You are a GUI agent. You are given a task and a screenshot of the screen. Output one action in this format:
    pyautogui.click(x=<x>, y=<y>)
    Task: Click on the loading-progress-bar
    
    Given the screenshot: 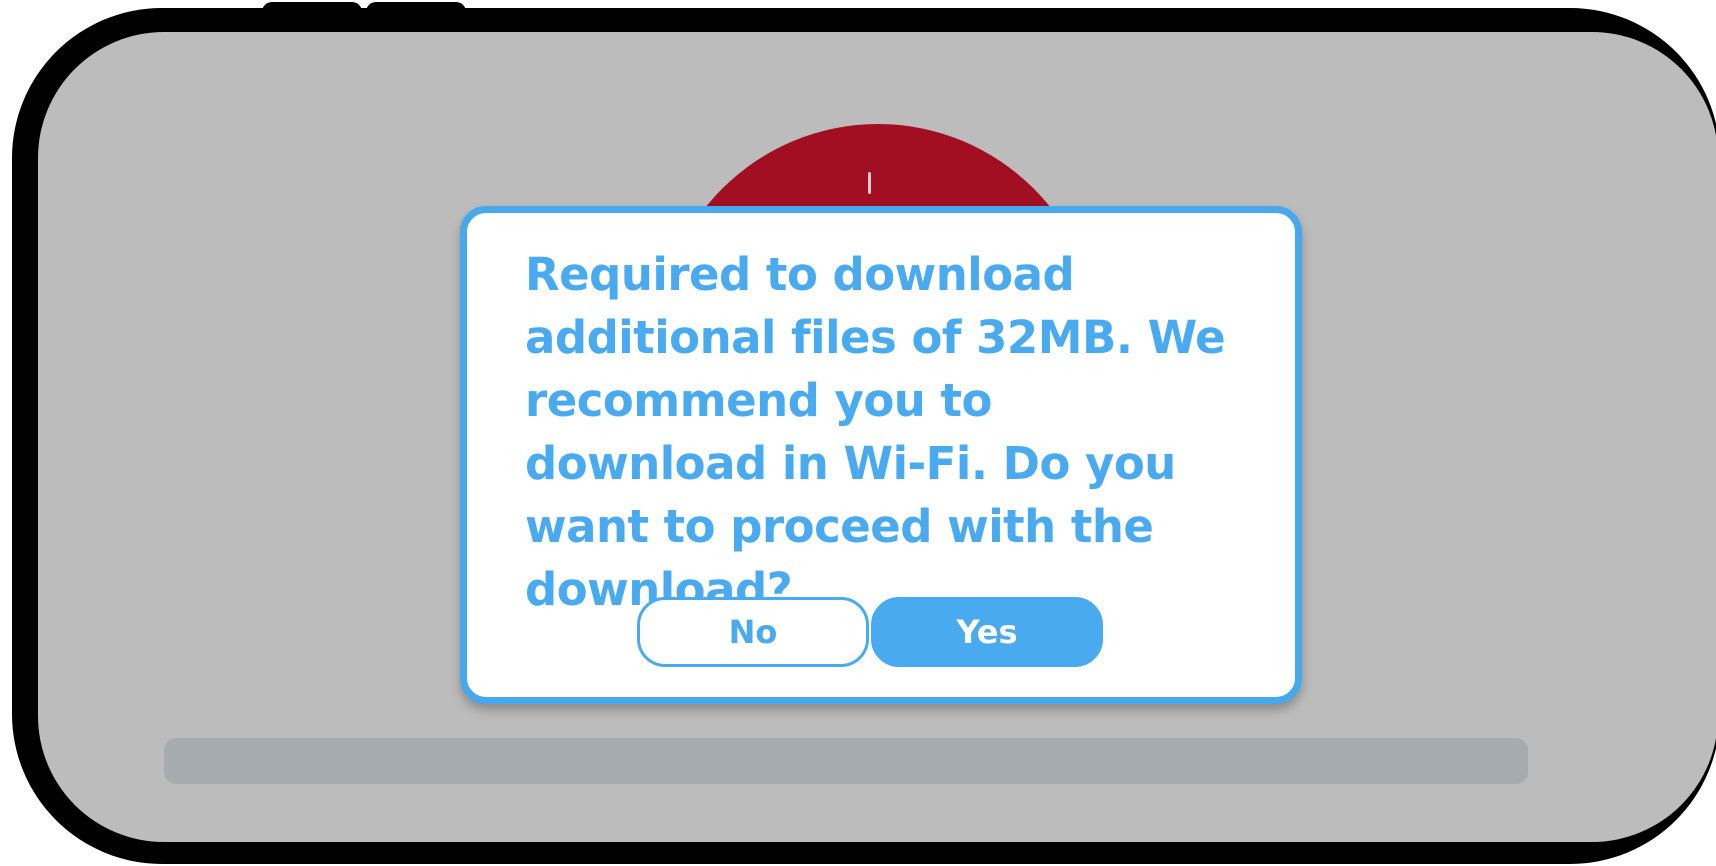 What is the action you would take?
    pyautogui.click(x=846, y=761)
    